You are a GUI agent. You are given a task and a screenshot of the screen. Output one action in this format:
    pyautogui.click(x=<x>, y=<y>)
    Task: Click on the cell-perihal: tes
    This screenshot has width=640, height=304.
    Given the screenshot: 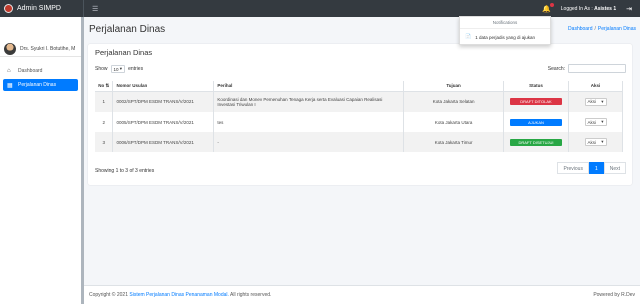 What is the action you would take?
    pyautogui.click(x=309, y=122)
    